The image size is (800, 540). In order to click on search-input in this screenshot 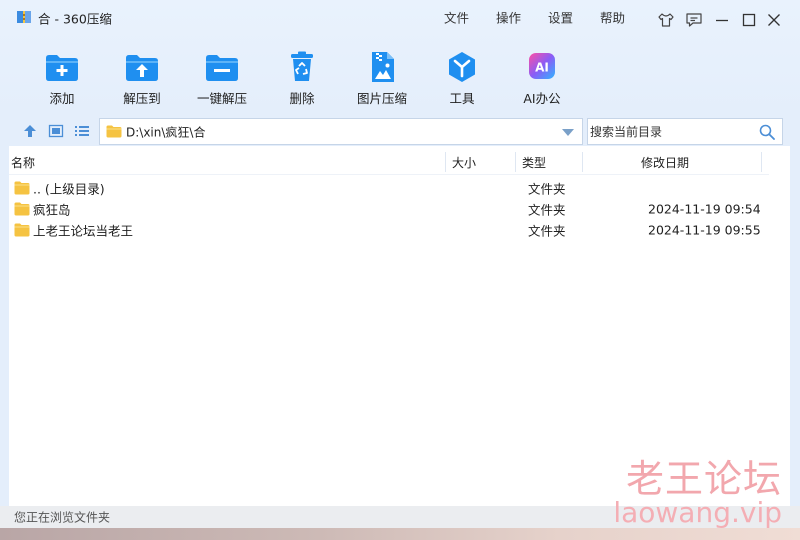, I will do `click(670, 131)`.